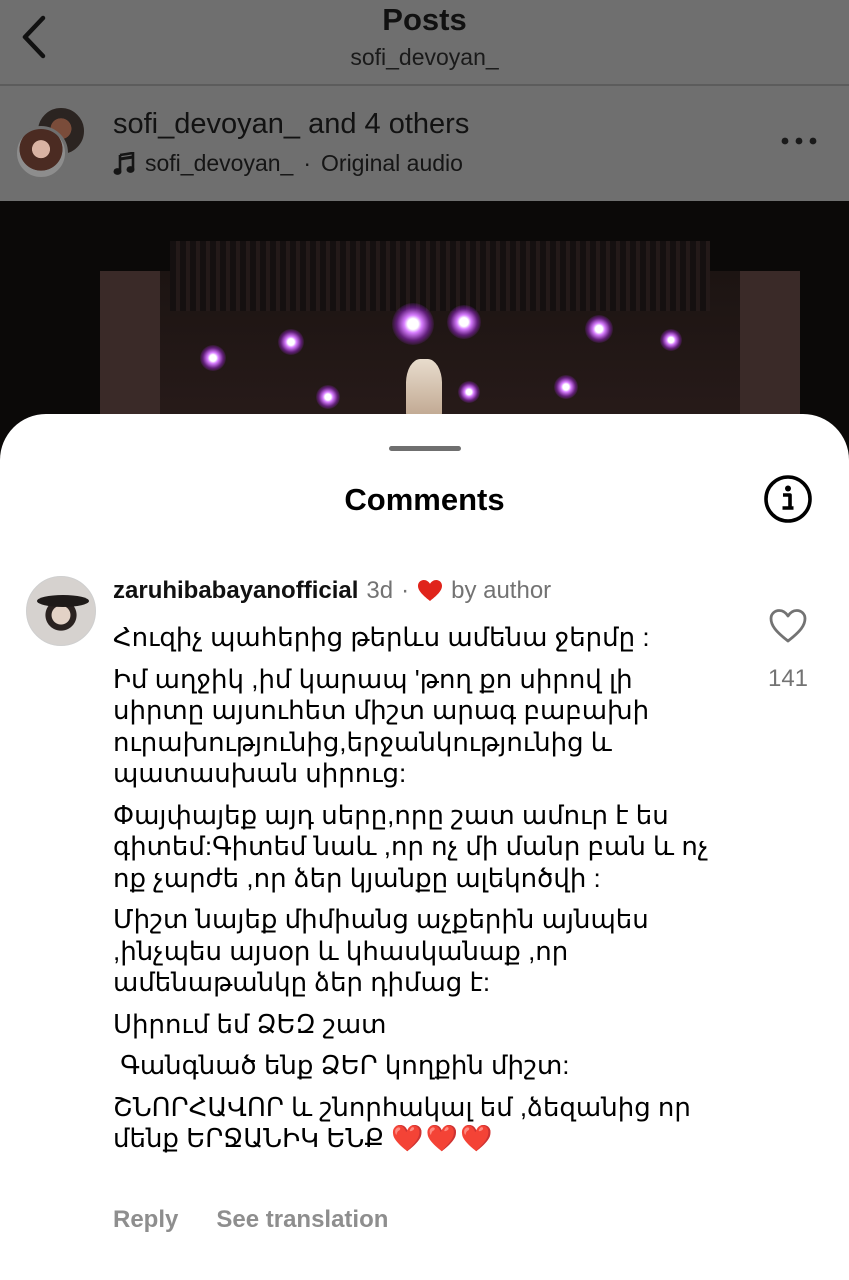  Describe the element at coordinates (788, 678) in the screenshot. I see `like-count: 141` at that location.